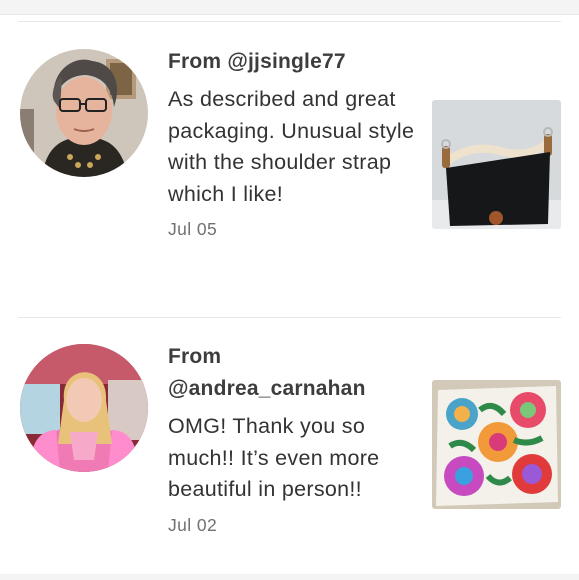 This screenshot has height=580, width=579. Describe the element at coordinates (293, 373) in the screenshot. I see `review-author: From @andrea_carnahan` at that location.